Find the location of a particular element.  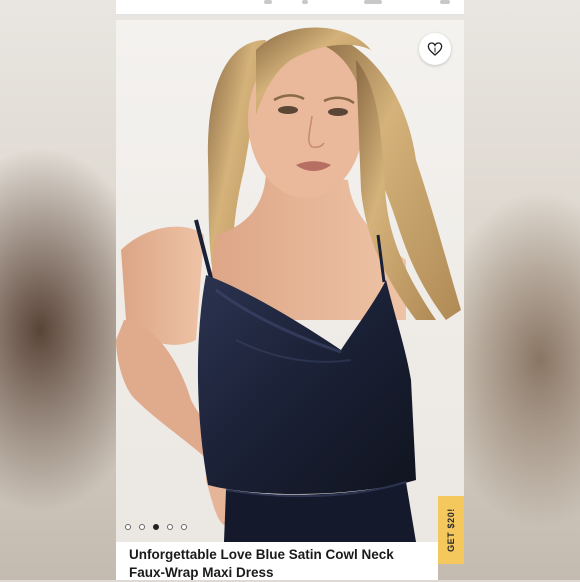

carousel-dot-active is located at coordinates (156, 527).